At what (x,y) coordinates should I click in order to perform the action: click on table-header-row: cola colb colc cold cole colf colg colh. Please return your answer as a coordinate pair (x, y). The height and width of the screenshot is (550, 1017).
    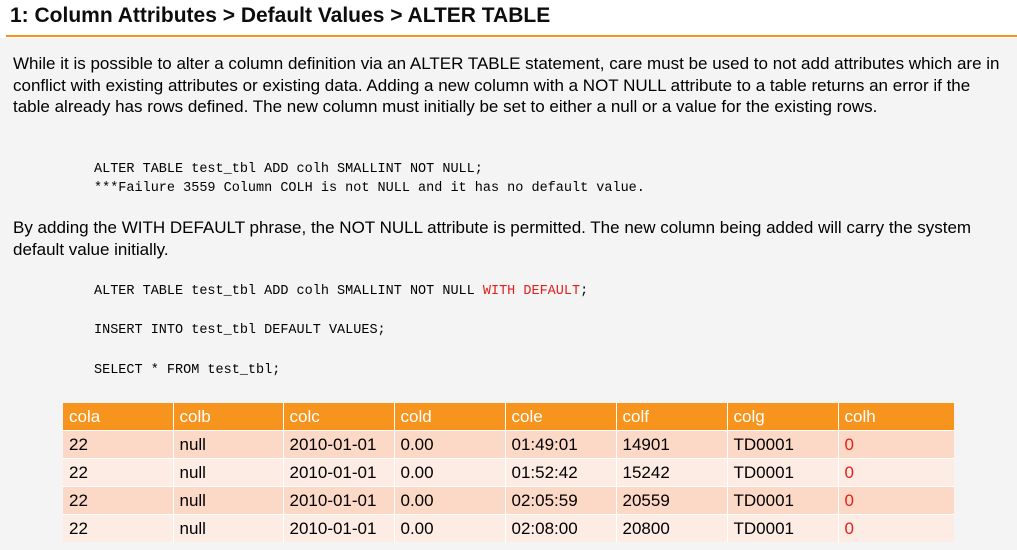
    Looking at the image, I should click on (508, 417).